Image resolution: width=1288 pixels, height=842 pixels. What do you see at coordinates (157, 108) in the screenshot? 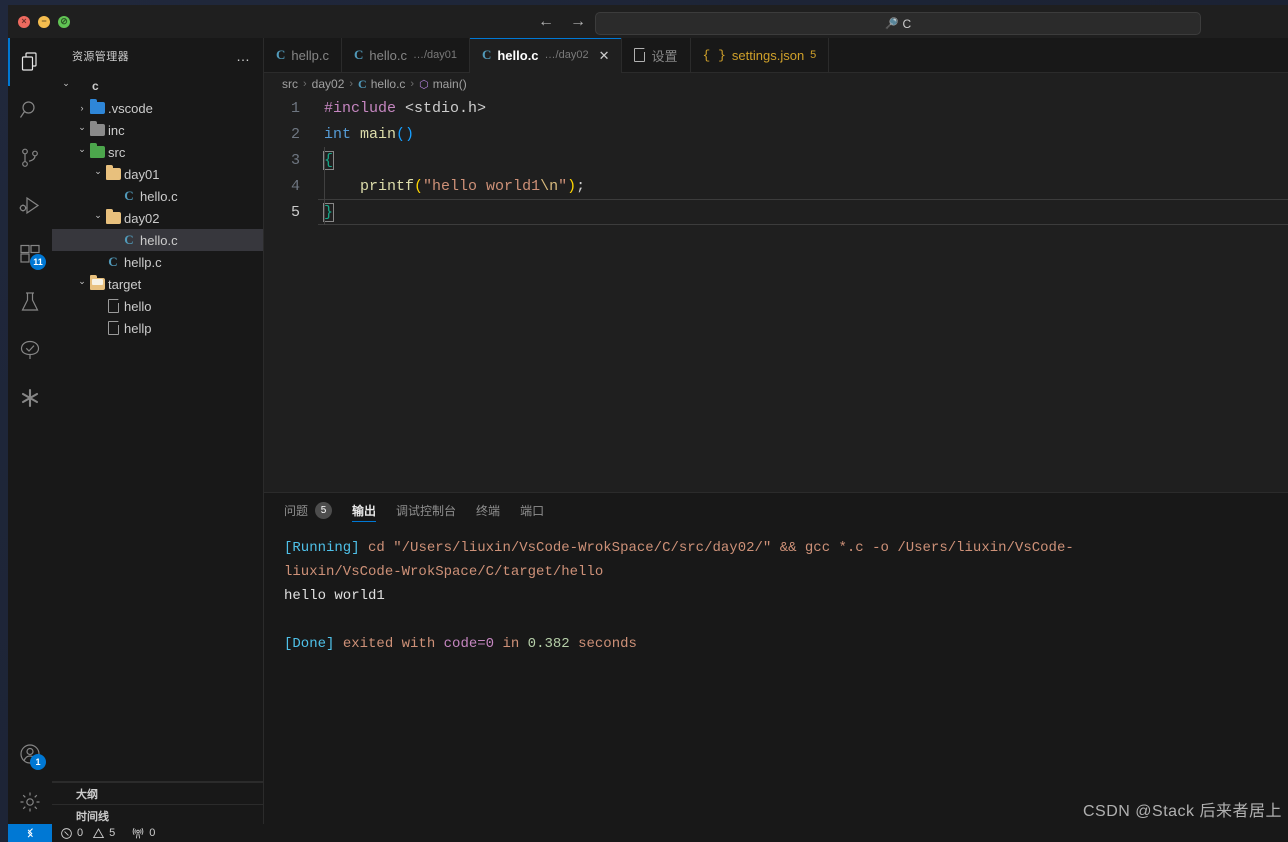
I see `tree-item--vscode: .vscode` at bounding box center [157, 108].